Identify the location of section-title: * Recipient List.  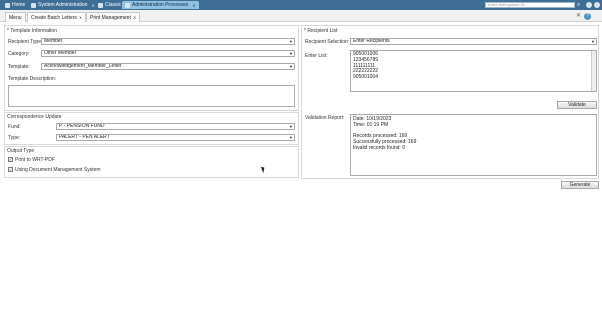
(321, 31).